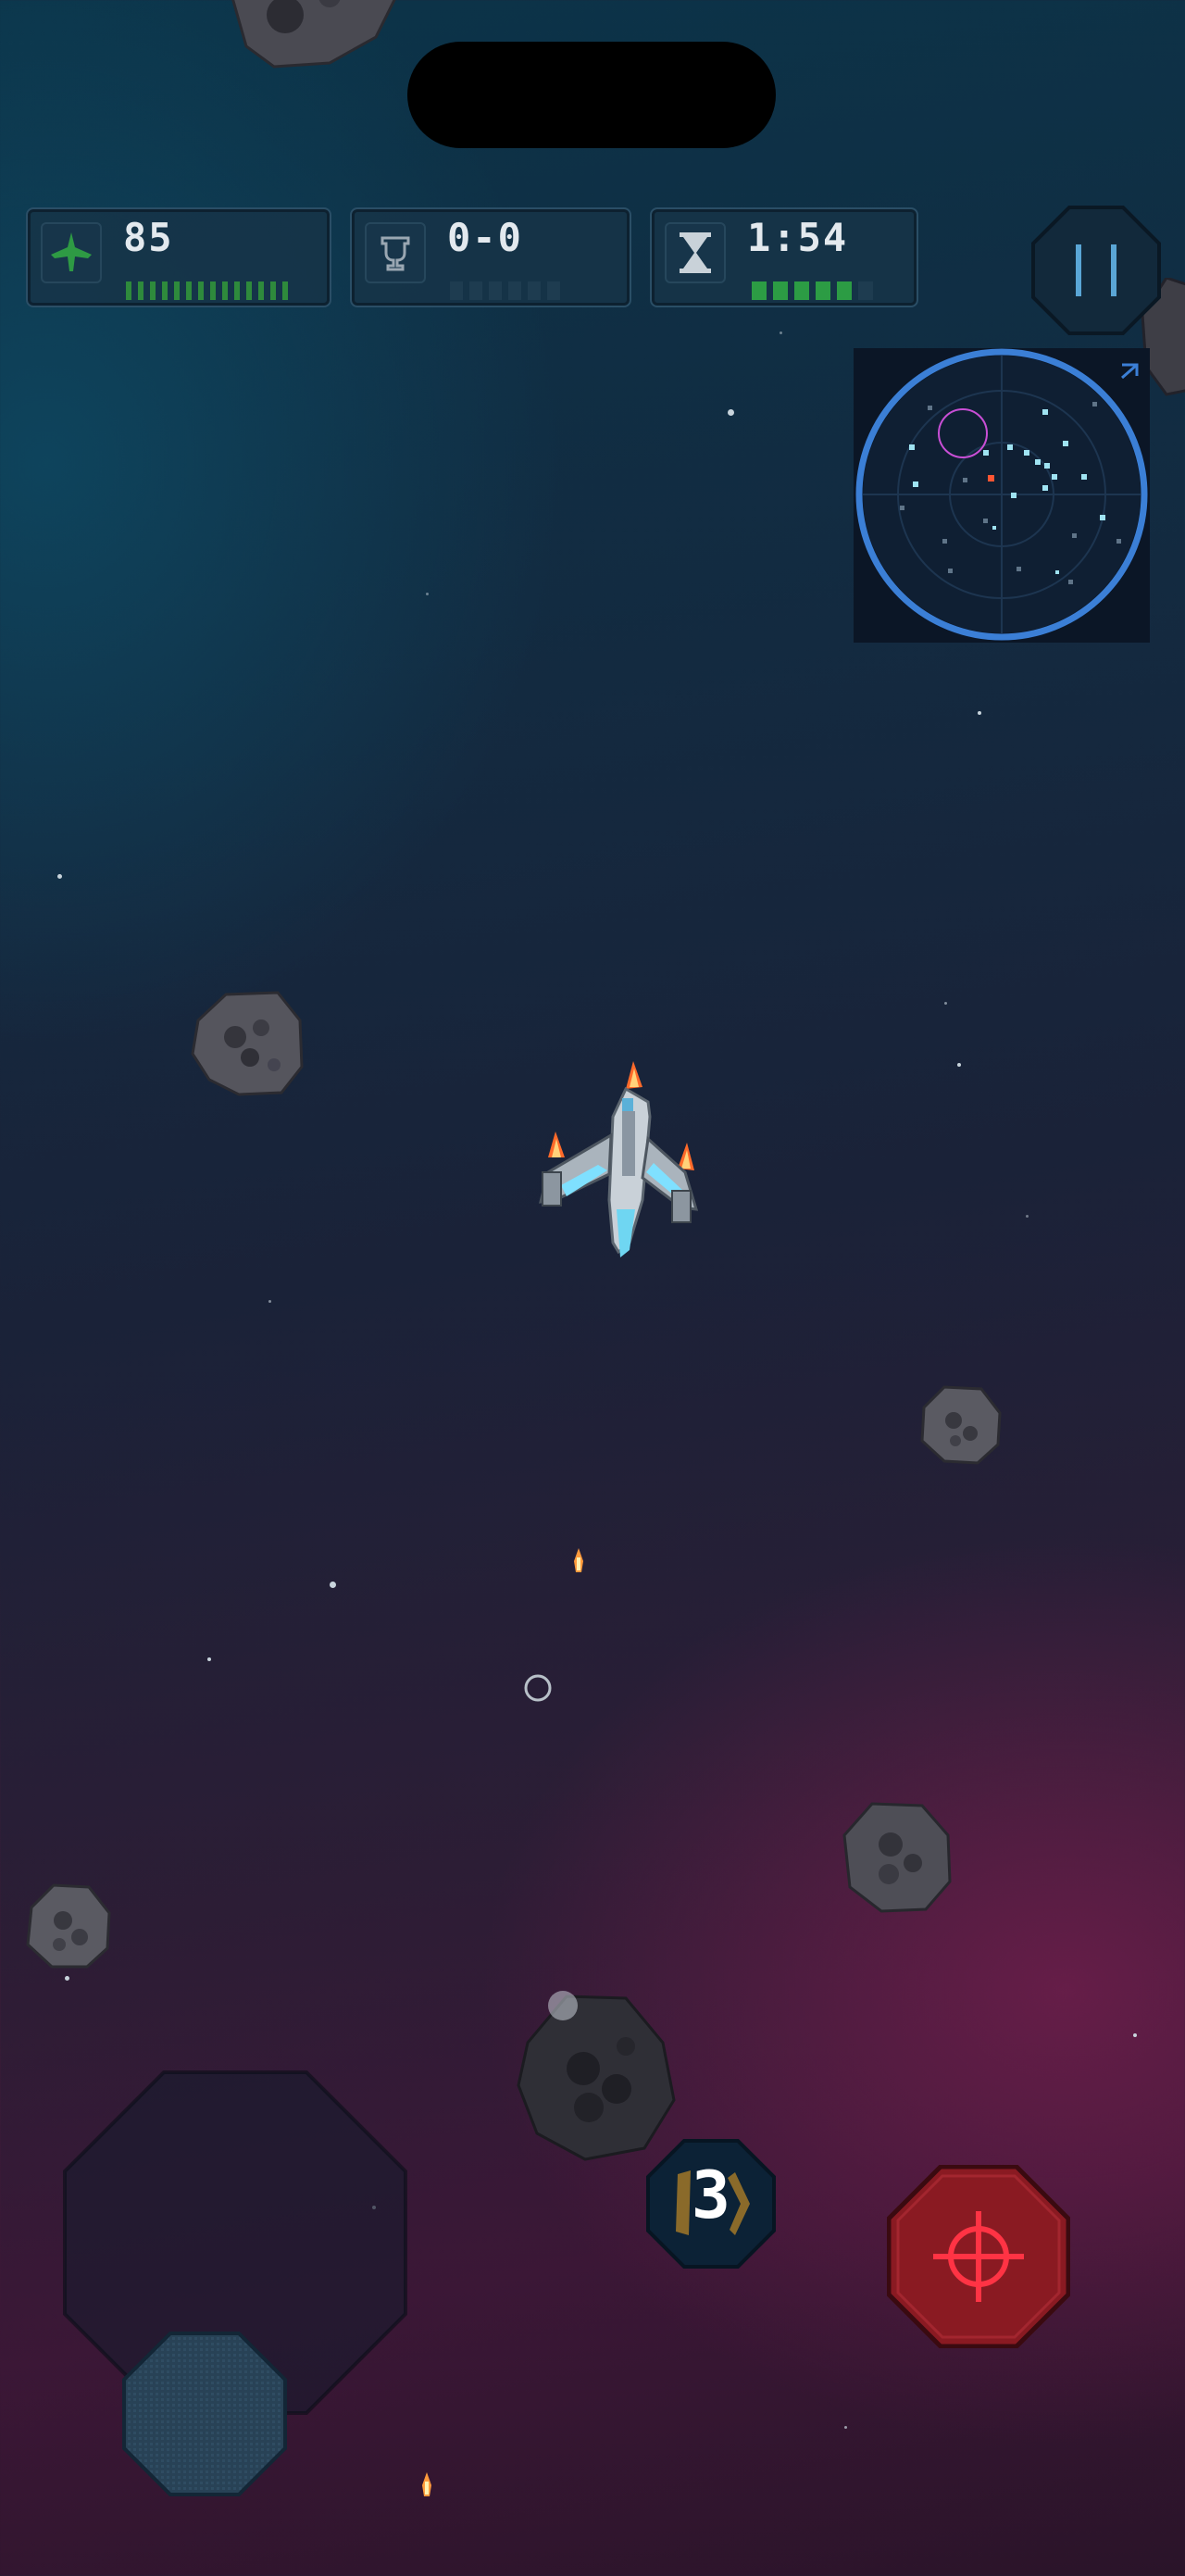  I want to click on score-bar, so click(505, 290).